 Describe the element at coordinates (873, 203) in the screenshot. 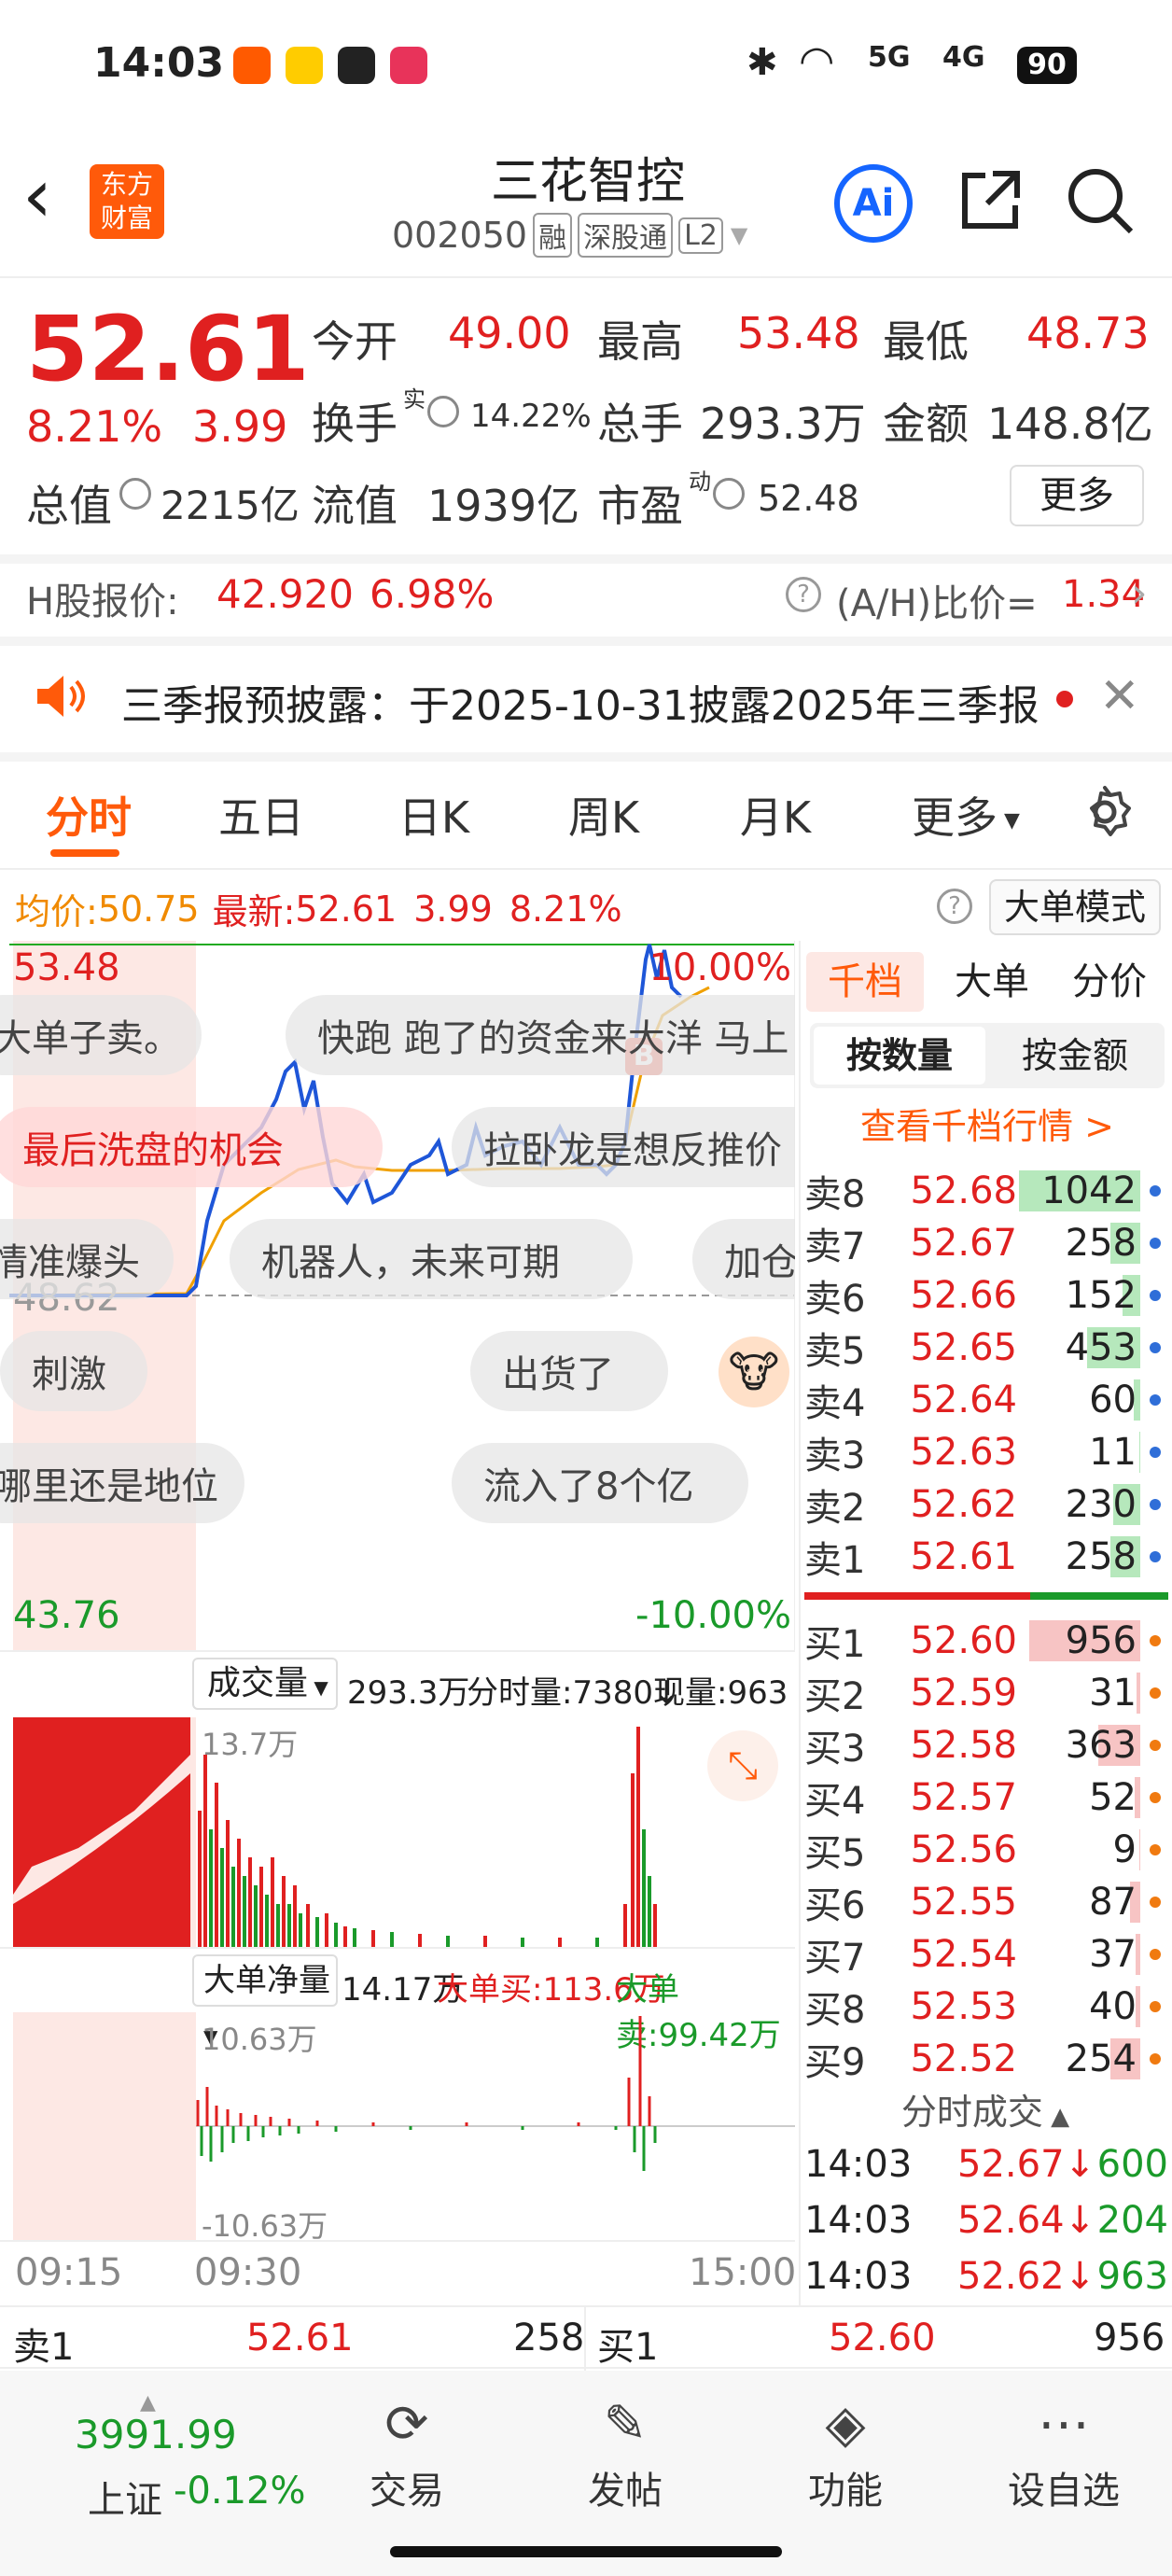

I see `ai-button: Ai` at that location.